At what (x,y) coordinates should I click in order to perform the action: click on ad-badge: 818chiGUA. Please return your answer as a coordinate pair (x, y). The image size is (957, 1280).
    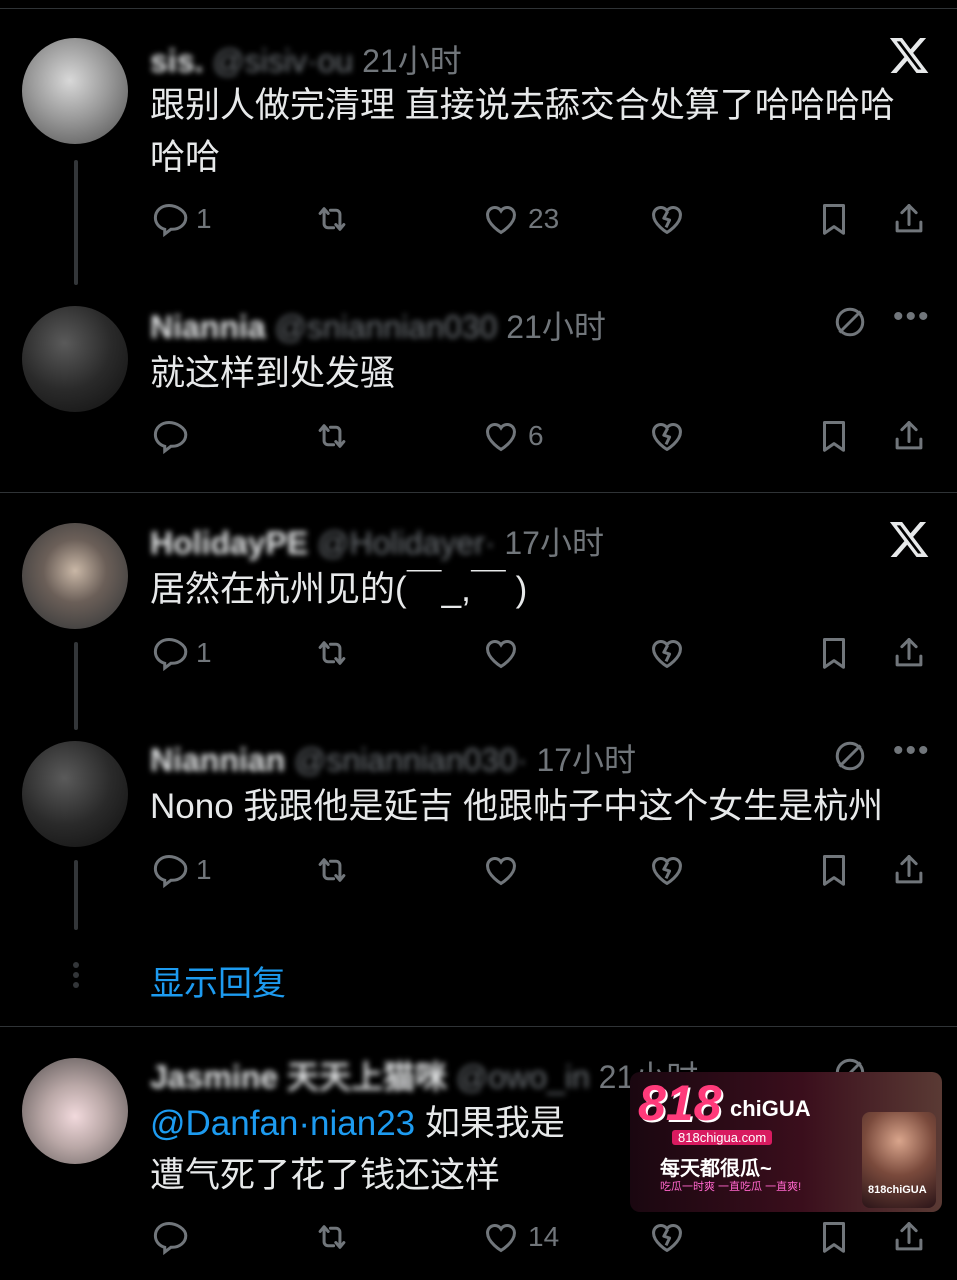
    Looking at the image, I should click on (897, 1190).